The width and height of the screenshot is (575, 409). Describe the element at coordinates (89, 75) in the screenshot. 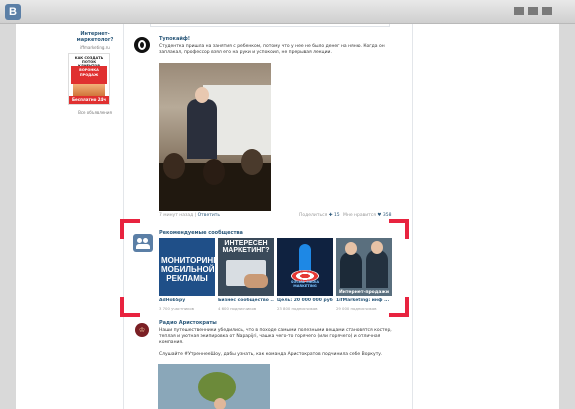

I see `ad-book-title: ВОРОНКА ПРОДАЖ` at that location.